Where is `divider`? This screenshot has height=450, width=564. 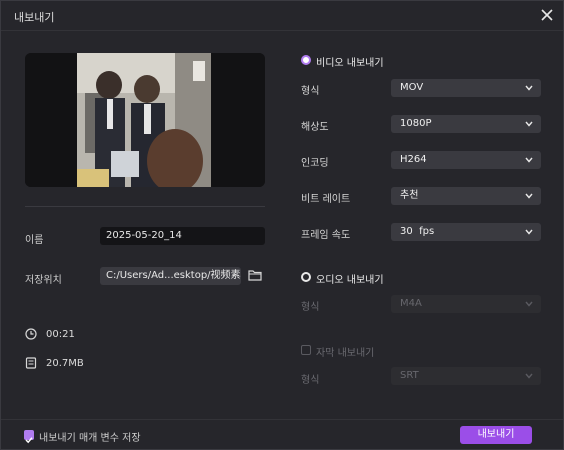 divider is located at coordinates (145, 206).